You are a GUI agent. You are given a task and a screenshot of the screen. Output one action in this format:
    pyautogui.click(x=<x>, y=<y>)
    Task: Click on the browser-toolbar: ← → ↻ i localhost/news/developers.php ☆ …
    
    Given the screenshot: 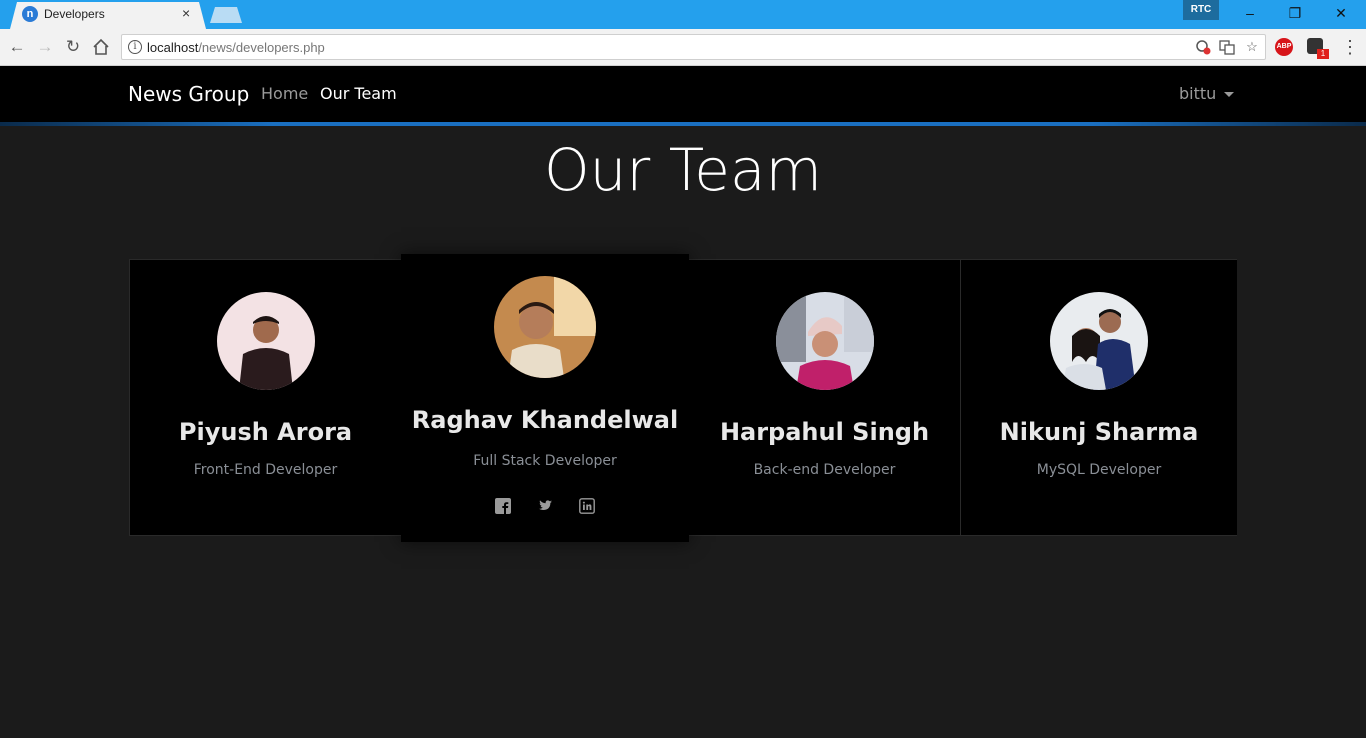 What is the action you would take?
    pyautogui.click(x=683, y=47)
    